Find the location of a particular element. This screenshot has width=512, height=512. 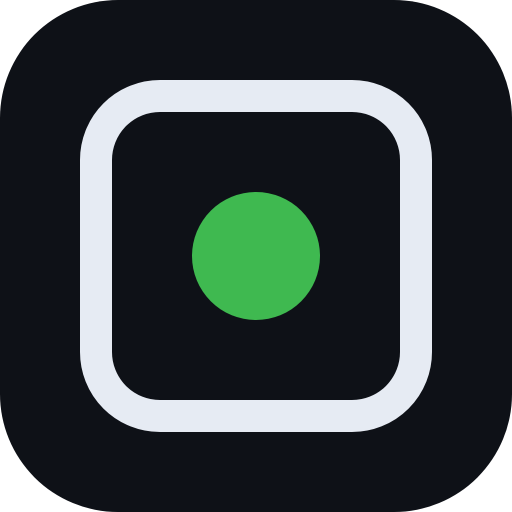

record-dot is located at coordinates (256, 256).